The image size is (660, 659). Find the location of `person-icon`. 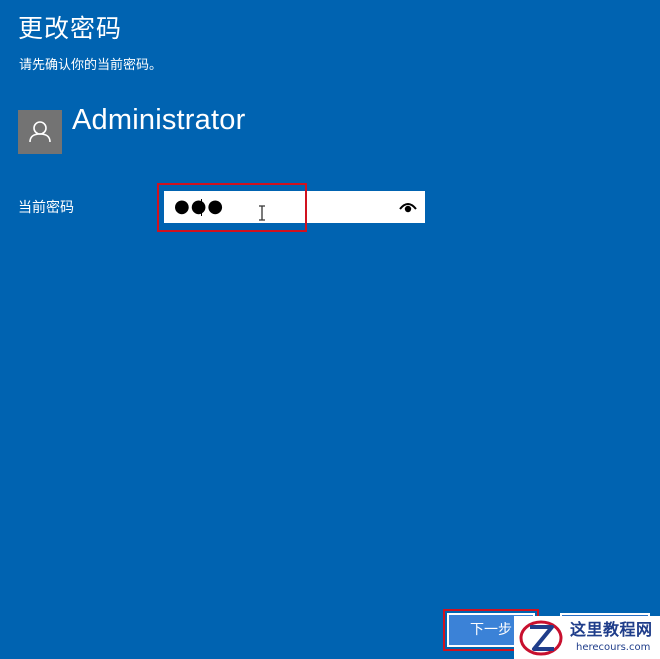

person-icon is located at coordinates (40, 132).